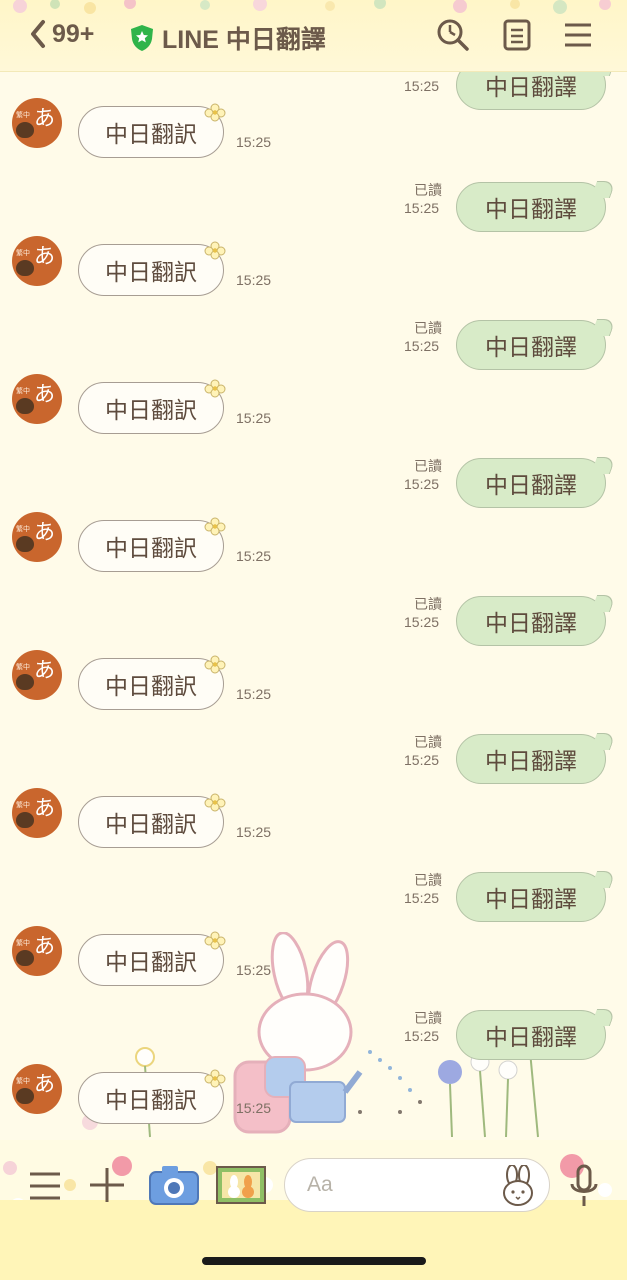 This screenshot has width=627, height=1280. I want to click on footer-band, so click(313, 1240).